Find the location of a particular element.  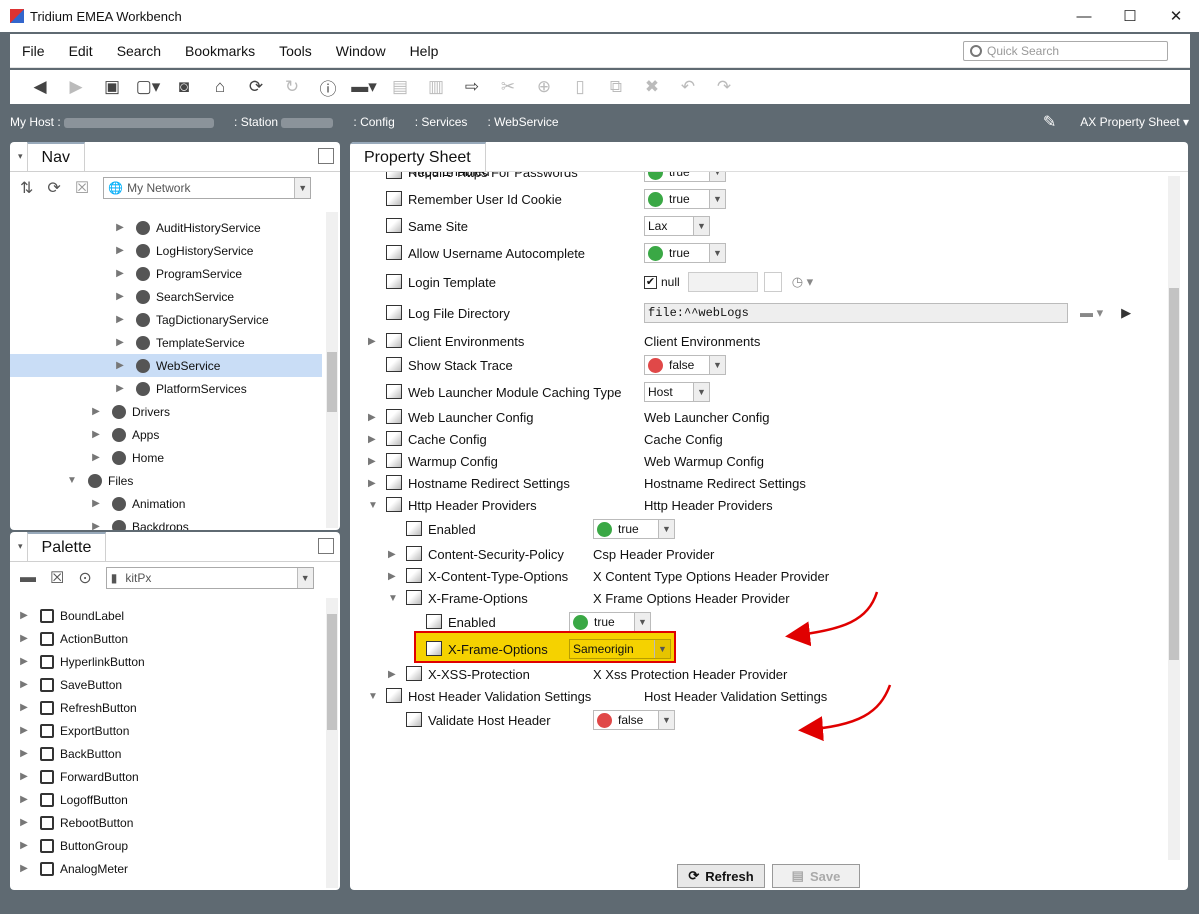

annotation-arrows is located at coordinates (838, 666).